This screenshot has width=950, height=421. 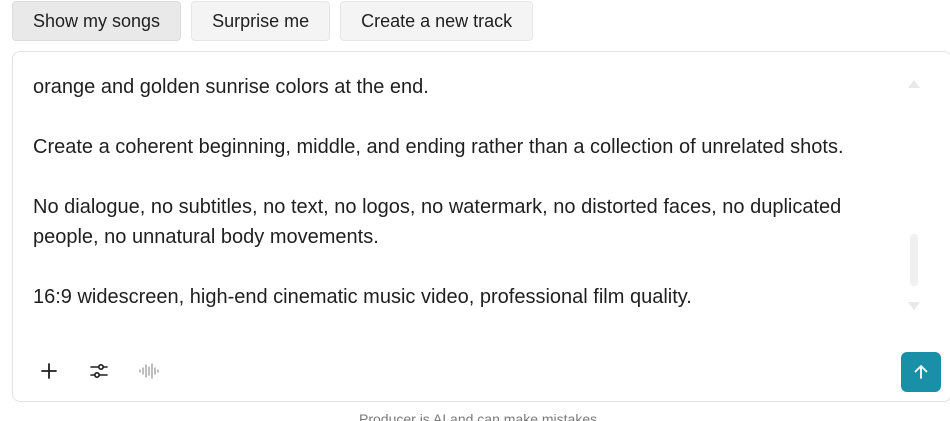 I want to click on send-button, so click(x=921, y=372).